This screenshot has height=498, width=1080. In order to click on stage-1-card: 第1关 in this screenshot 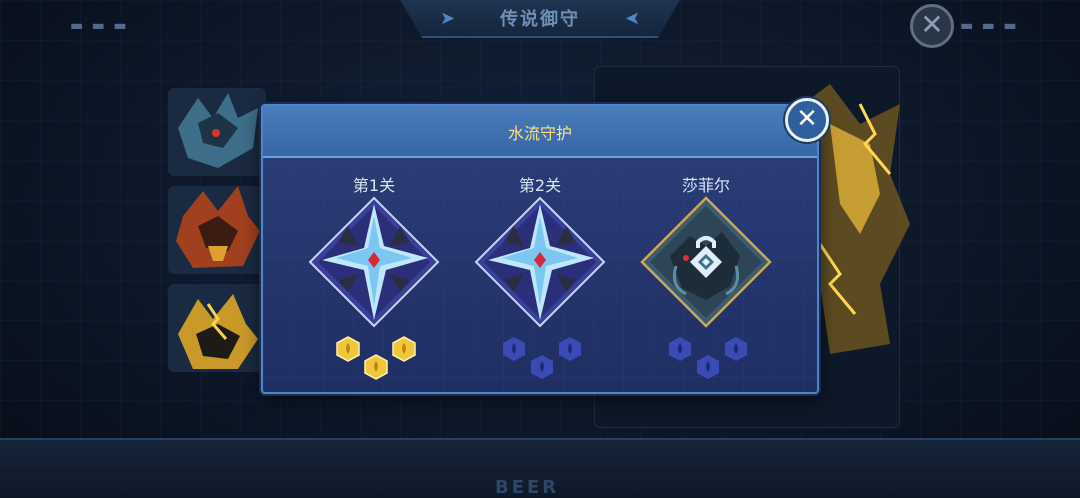, I will do `click(374, 274)`.